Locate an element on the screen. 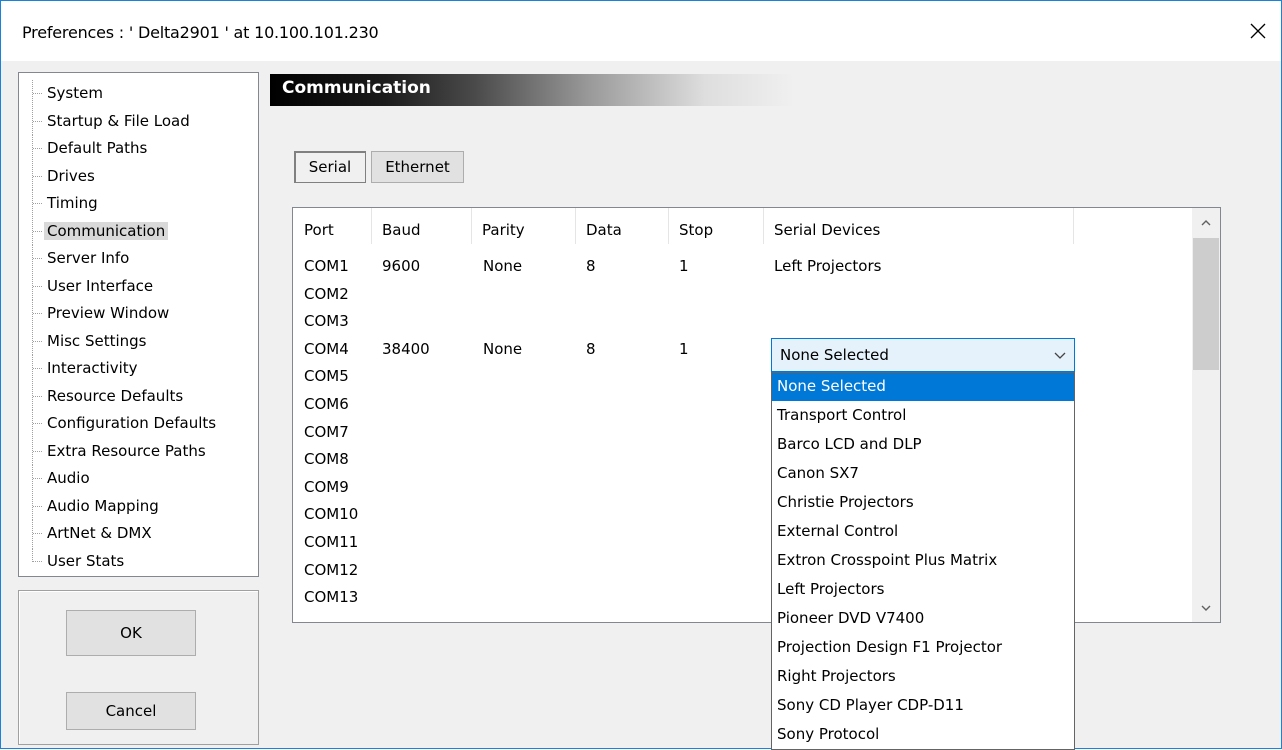 The height and width of the screenshot is (750, 1282). cell-baud: 9600 is located at coordinates (401, 266).